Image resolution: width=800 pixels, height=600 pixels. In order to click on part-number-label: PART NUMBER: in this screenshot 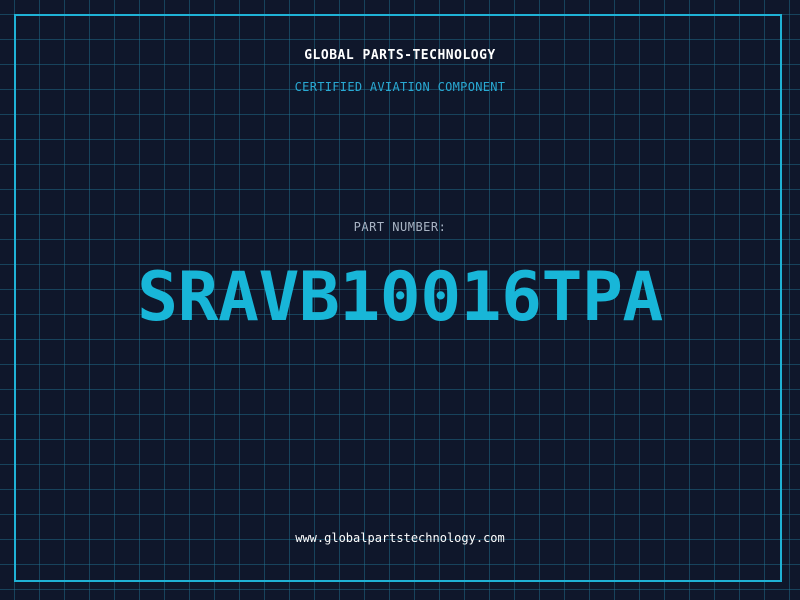, I will do `click(400, 227)`.